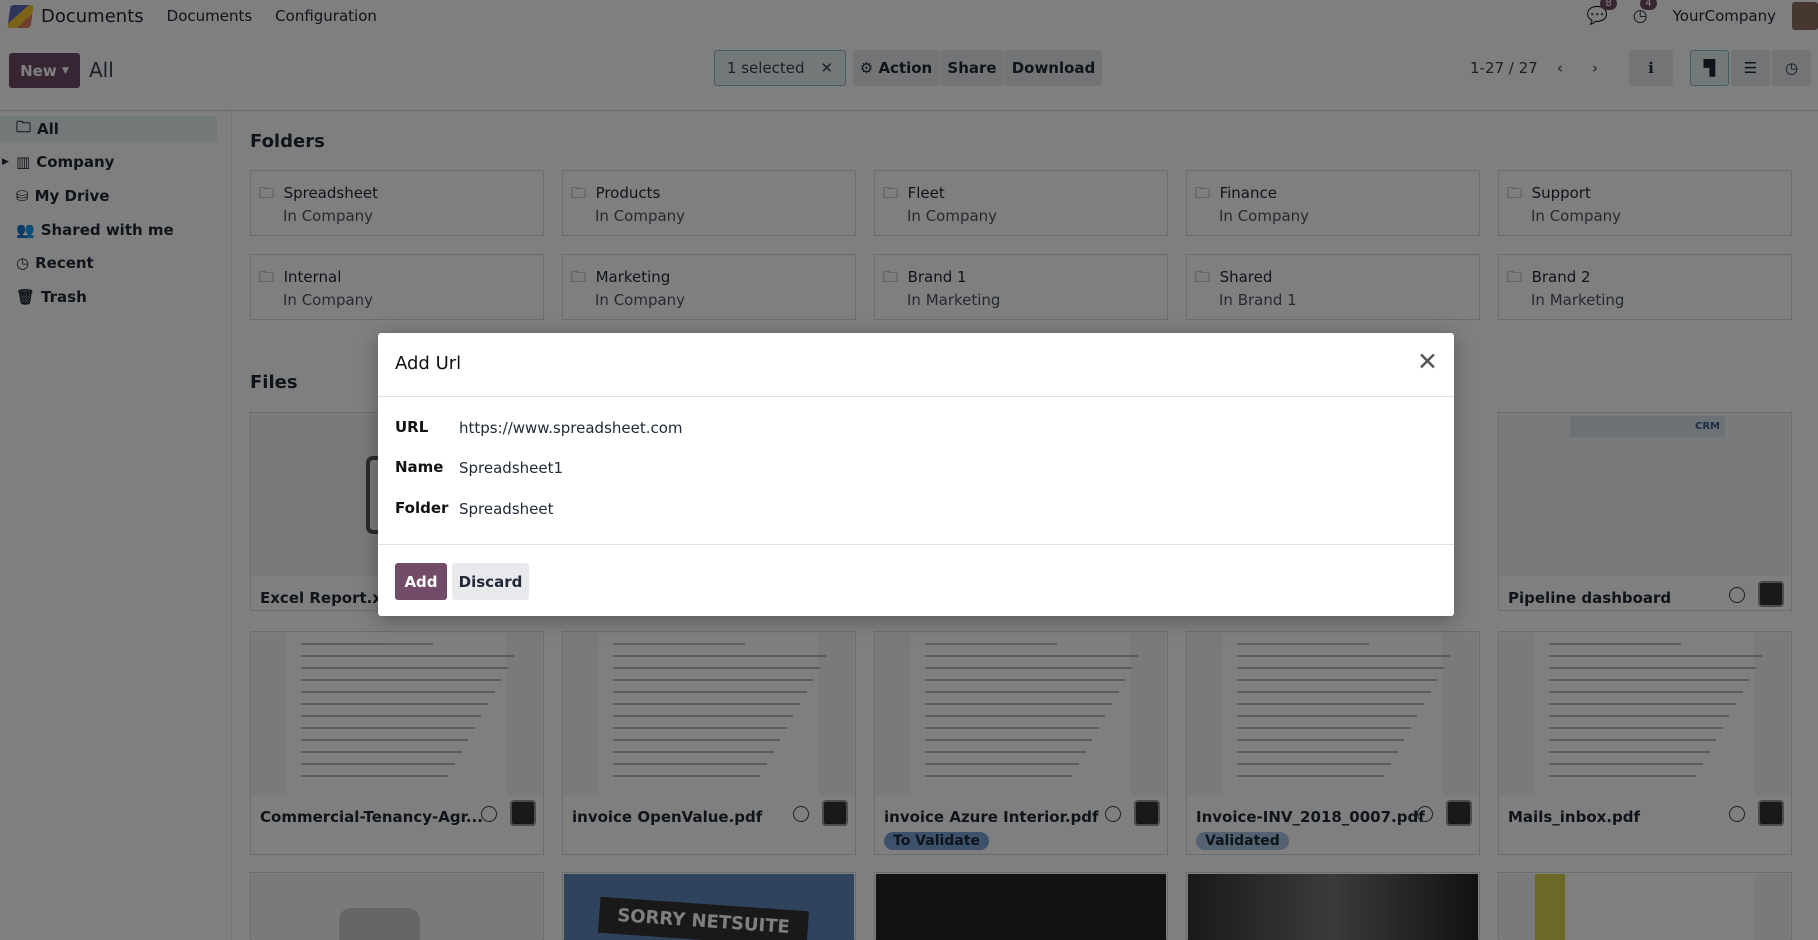 The height and width of the screenshot is (940, 1818). I want to click on folder-label: Folder, so click(422, 508).